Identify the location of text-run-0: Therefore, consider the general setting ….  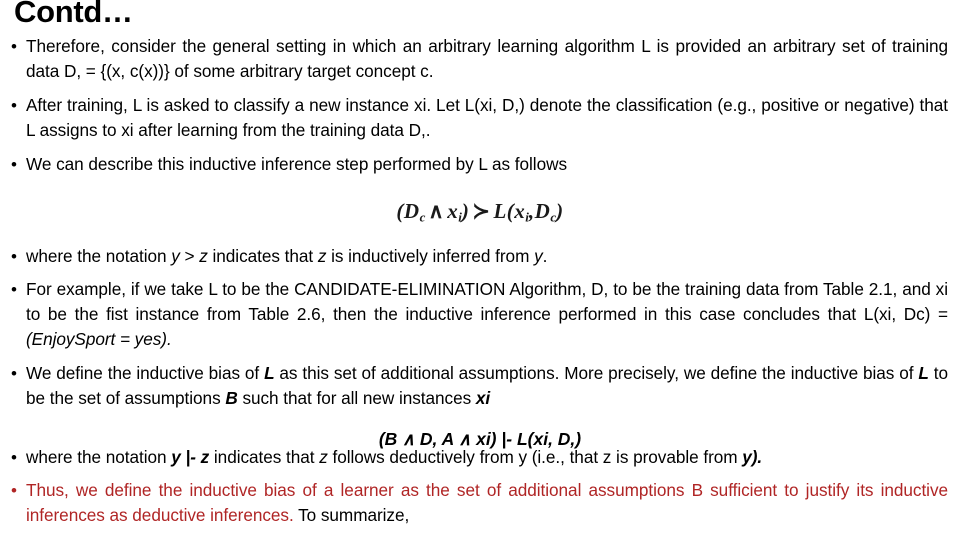
(487, 58).